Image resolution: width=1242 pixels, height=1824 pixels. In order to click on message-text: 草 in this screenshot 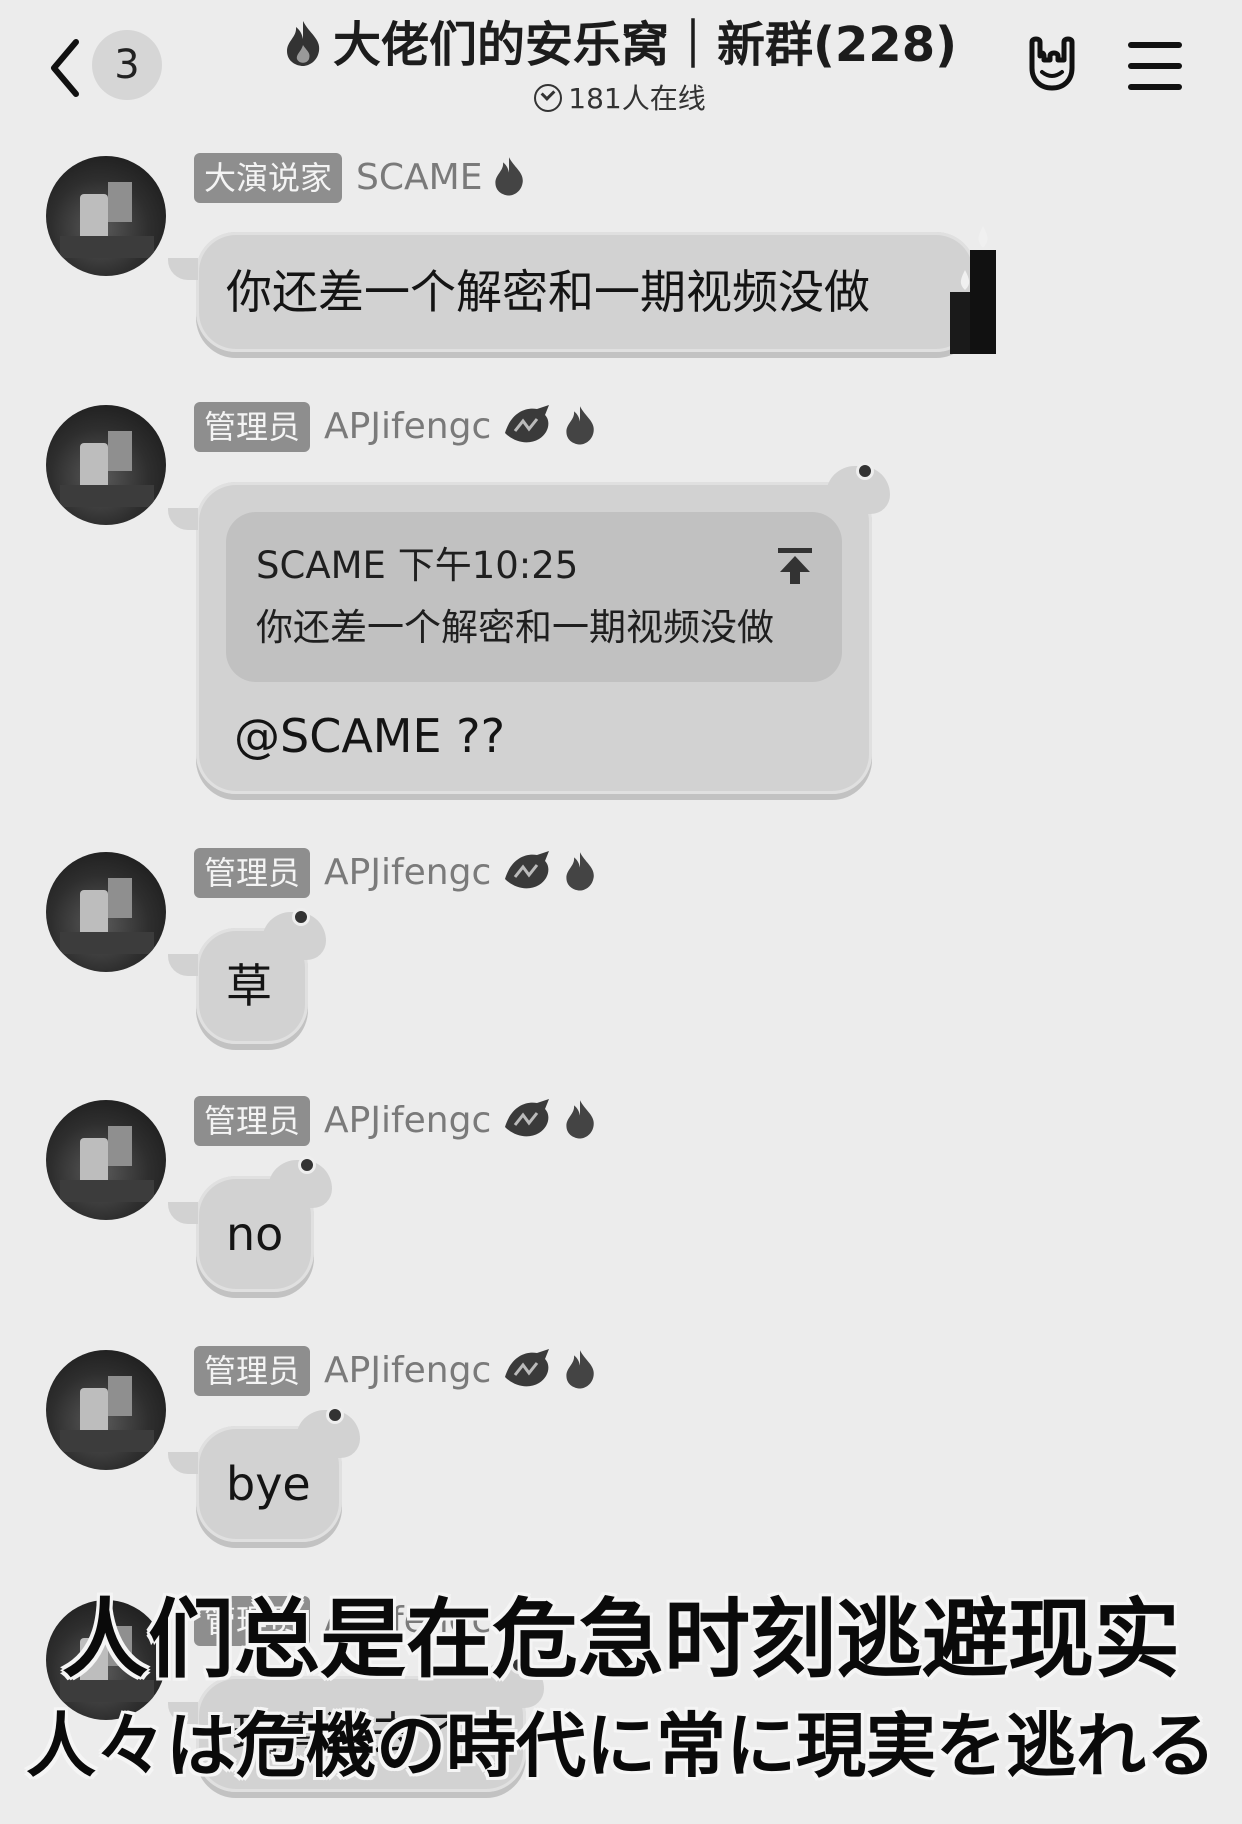, I will do `click(249, 986)`.